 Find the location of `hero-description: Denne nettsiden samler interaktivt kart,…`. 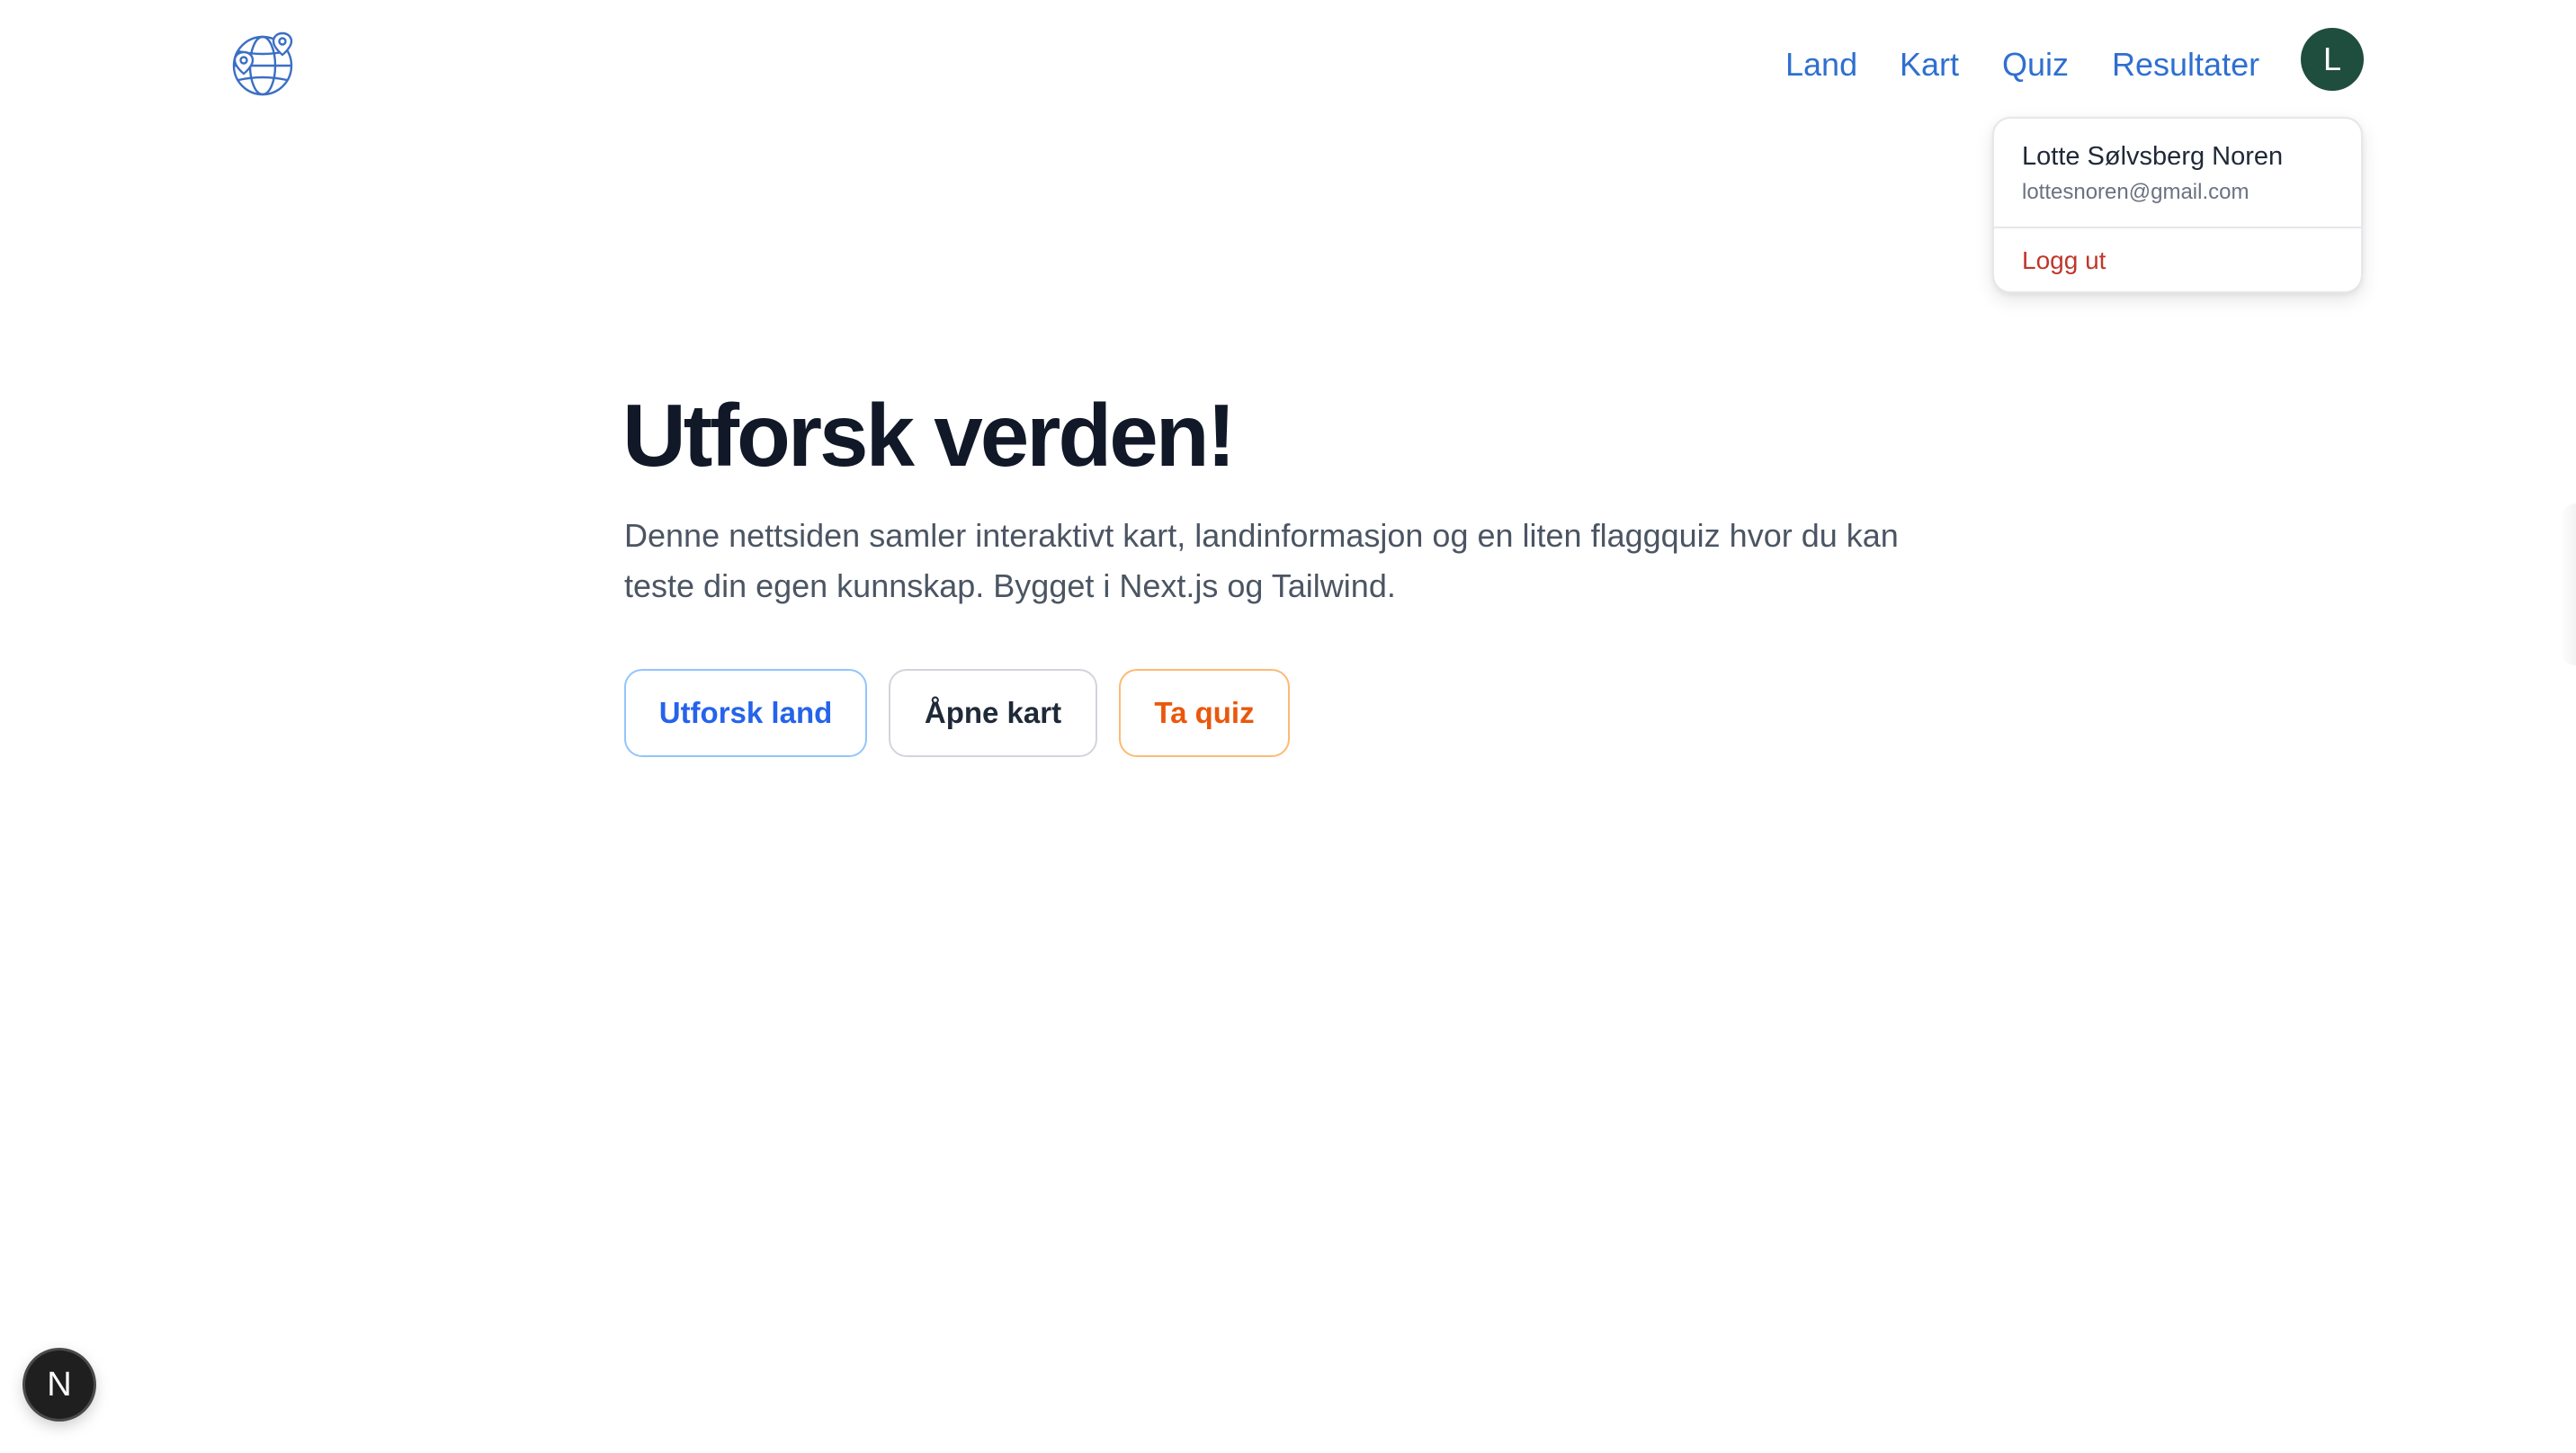

hero-description: Denne nettsiden samler interaktivt kart,… is located at coordinates (1261, 560).